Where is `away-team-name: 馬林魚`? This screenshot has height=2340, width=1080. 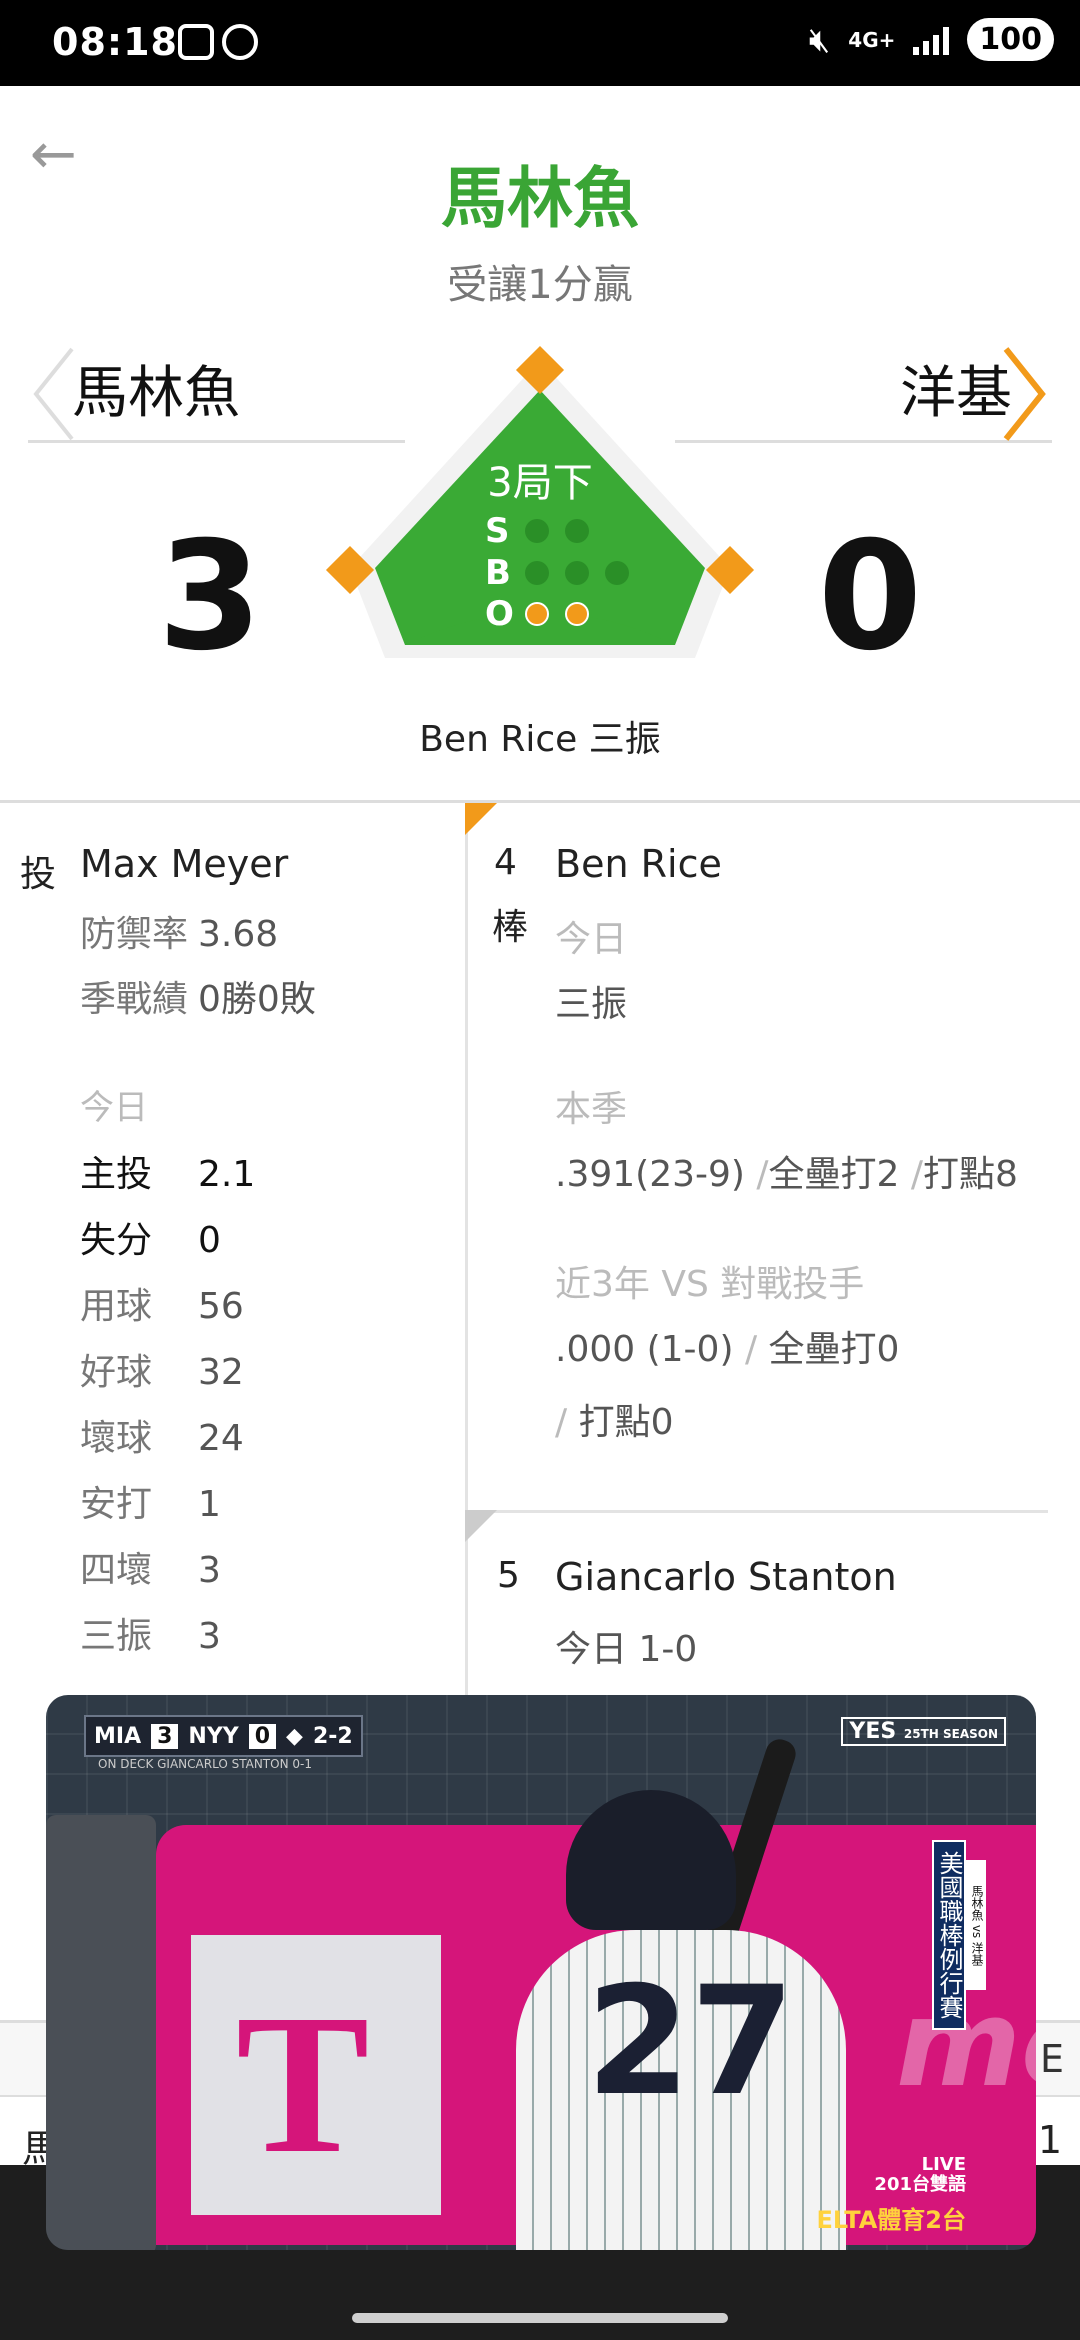 away-team-name: 馬林魚 is located at coordinates (156, 393).